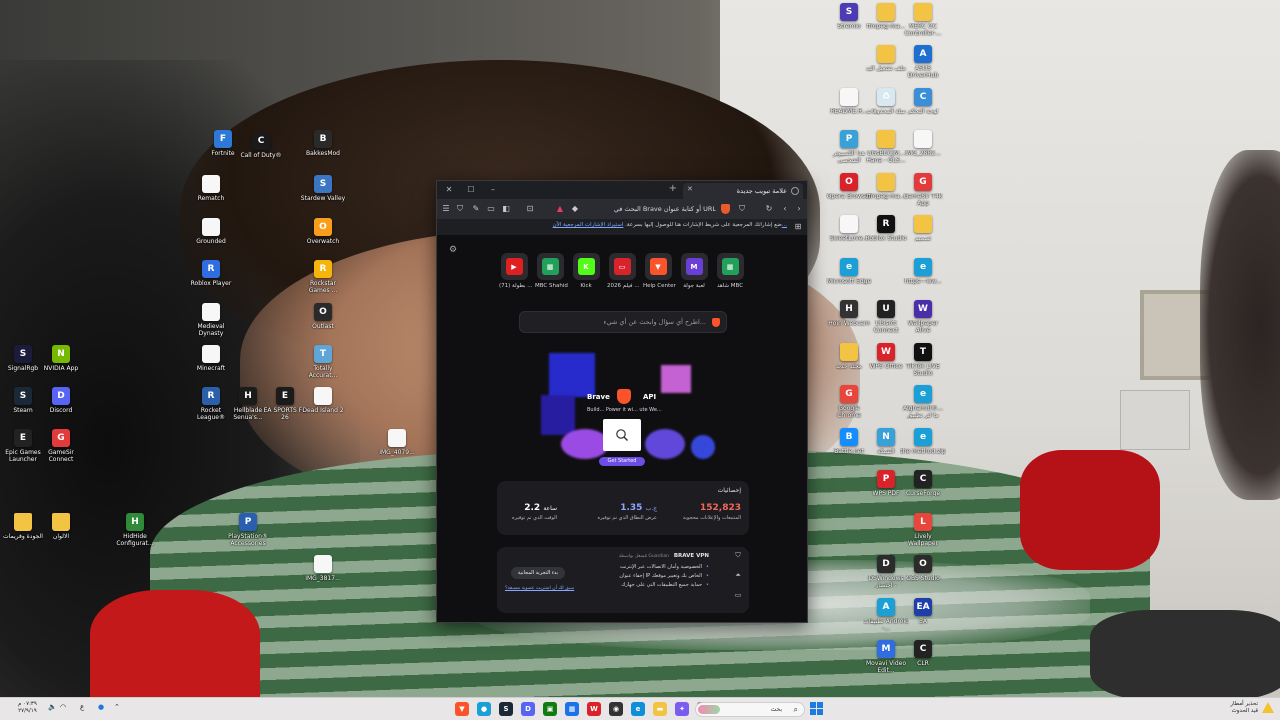 Image resolution: width=1280 pixels, height=720 pixels. I want to click on tab-new-tab: ✕ علامة تبويب جديدة, so click(743, 191).